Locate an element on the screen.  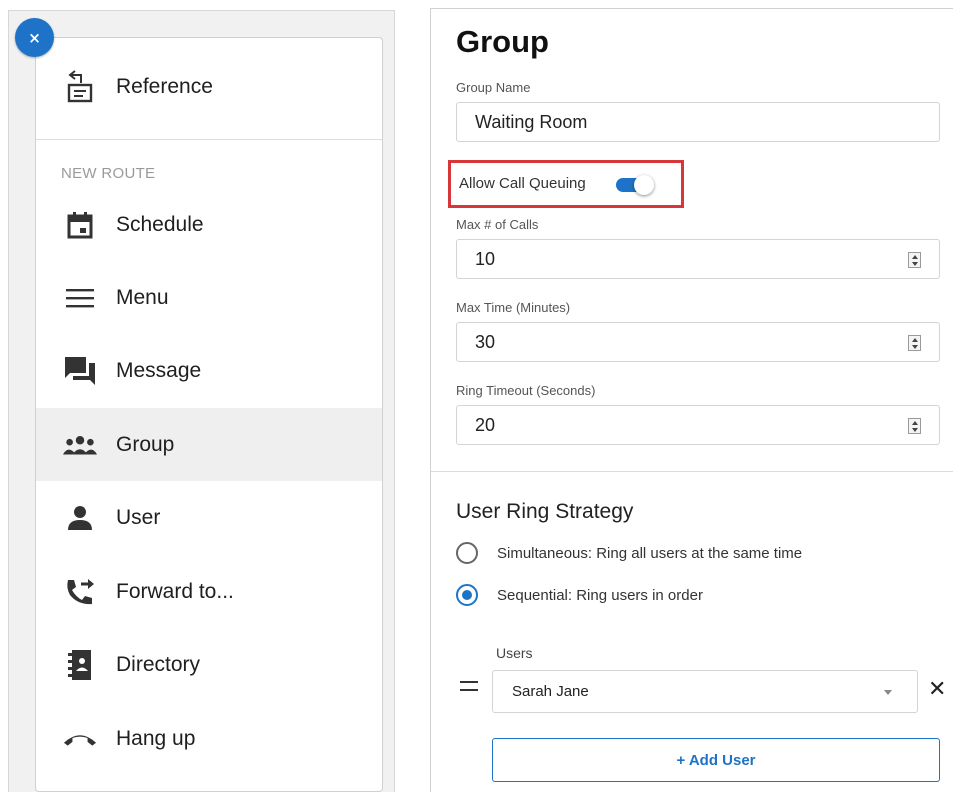
group-name-value: Waiting Room is located at coordinates (531, 121).